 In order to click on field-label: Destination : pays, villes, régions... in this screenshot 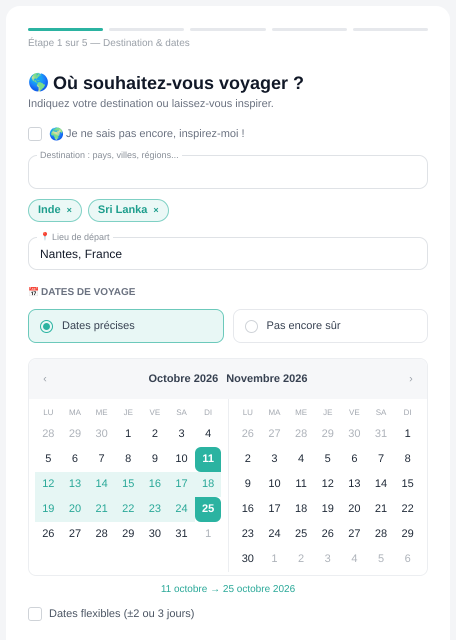, I will do `click(109, 155)`.